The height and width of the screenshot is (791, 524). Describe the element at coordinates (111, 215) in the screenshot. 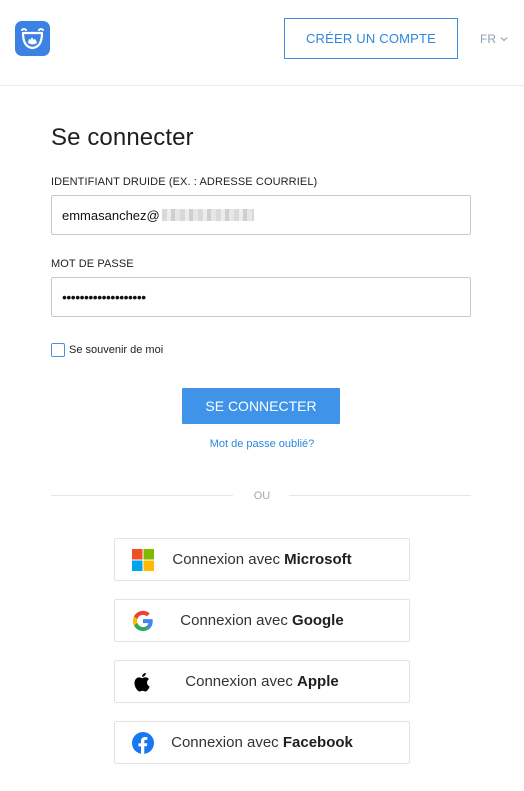

I see `identifier-value: emmasanchez@` at that location.